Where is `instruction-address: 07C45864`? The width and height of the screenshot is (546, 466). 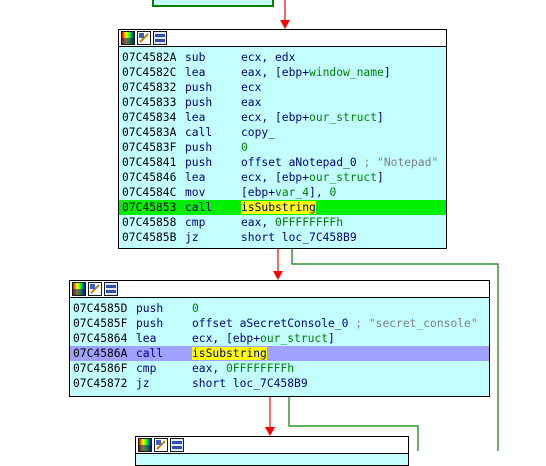
instruction-address: 07C45864 is located at coordinates (100, 338).